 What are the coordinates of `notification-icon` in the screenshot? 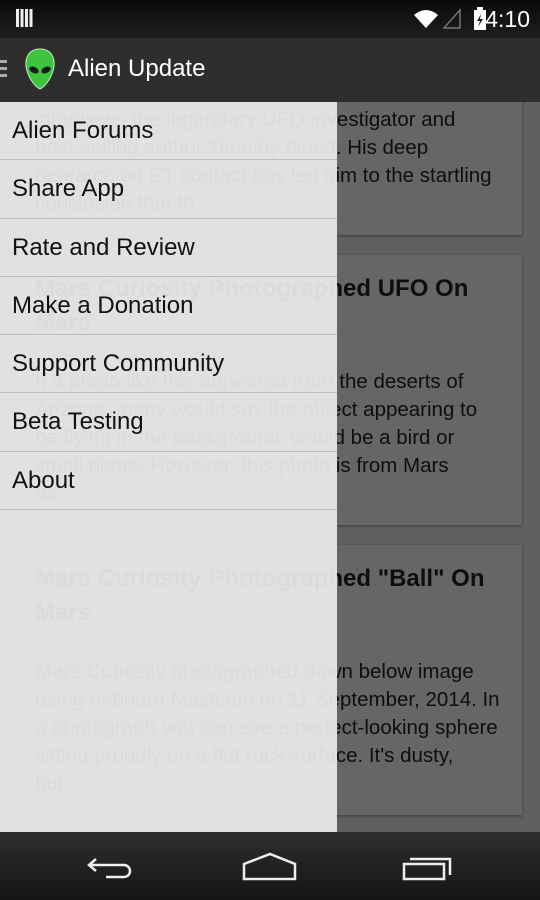 It's located at (25, 18).